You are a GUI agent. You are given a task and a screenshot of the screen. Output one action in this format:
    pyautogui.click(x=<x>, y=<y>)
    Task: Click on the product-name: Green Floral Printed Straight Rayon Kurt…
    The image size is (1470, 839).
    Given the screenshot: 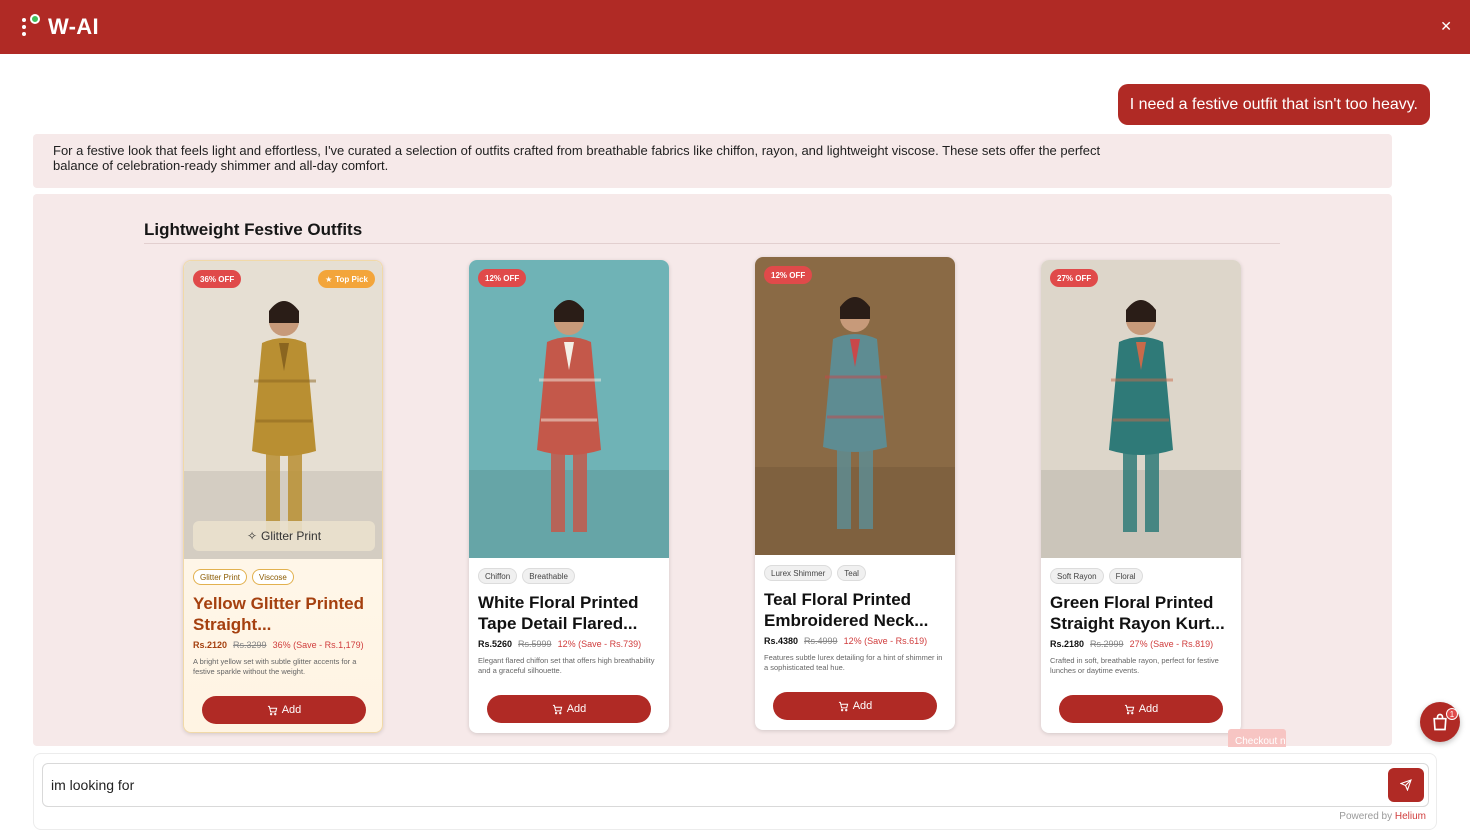 What is the action you would take?
    pyautogui.click(x=1142, y=613)
    